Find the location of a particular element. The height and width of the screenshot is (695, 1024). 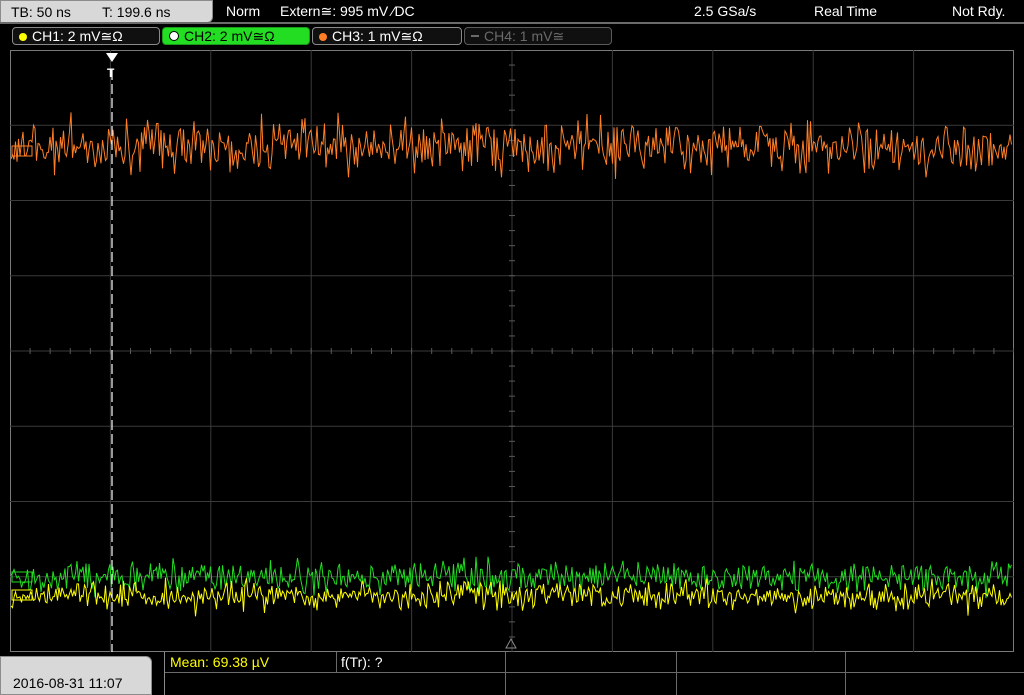

tab-ch3: CH3: 1 mV≅Ω is located at coordinates (387, 36).